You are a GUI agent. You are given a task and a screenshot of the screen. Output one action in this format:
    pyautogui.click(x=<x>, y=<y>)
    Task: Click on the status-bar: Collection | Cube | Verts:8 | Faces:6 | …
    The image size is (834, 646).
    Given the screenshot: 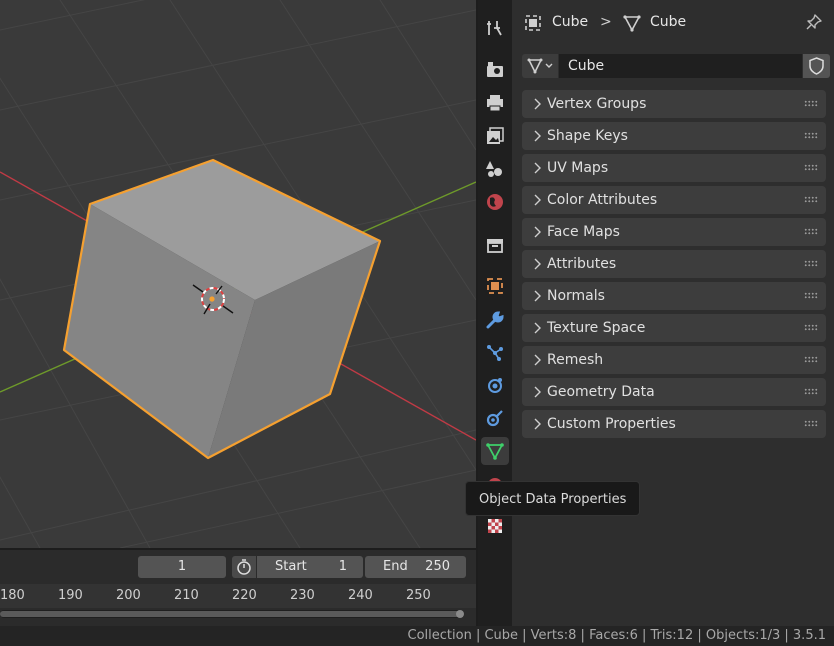 What is the action you would take?
    pyautogui.click(x=417, y=636)
    